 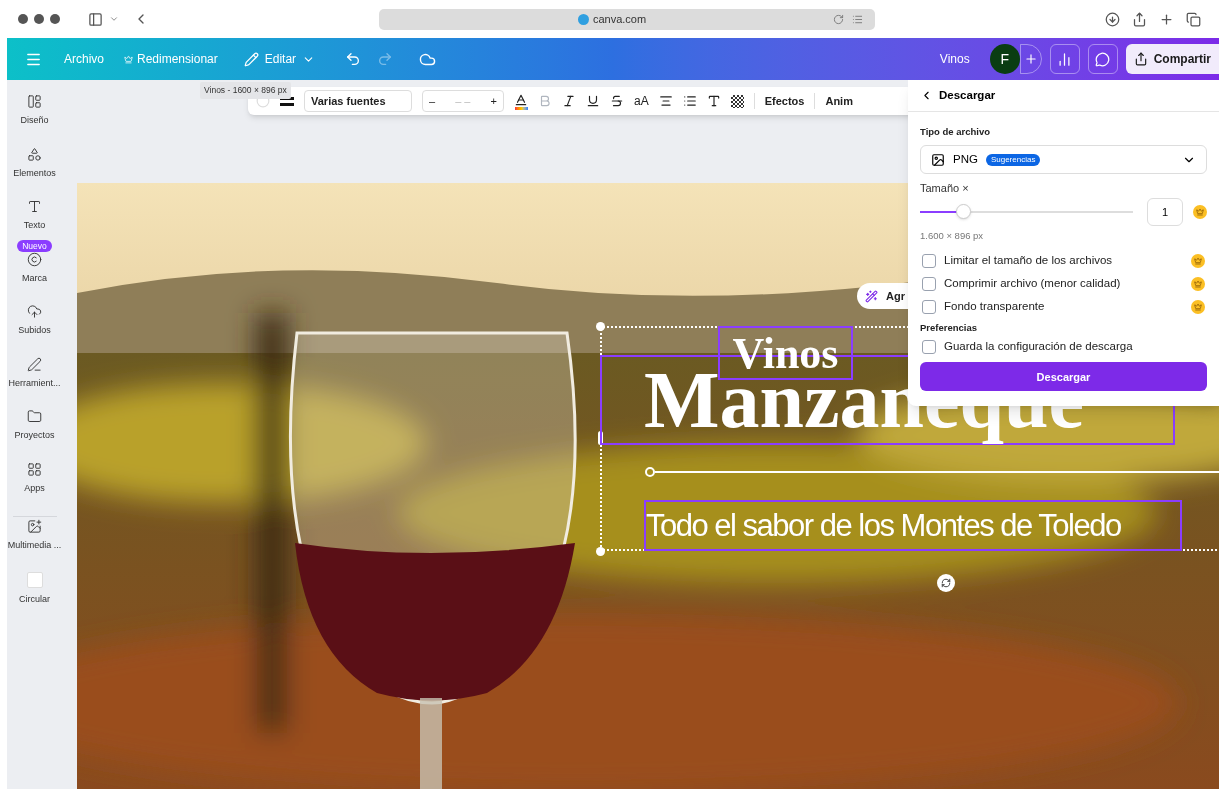 I want to click on cloud-upload-icon, so click(x=34, y=311).